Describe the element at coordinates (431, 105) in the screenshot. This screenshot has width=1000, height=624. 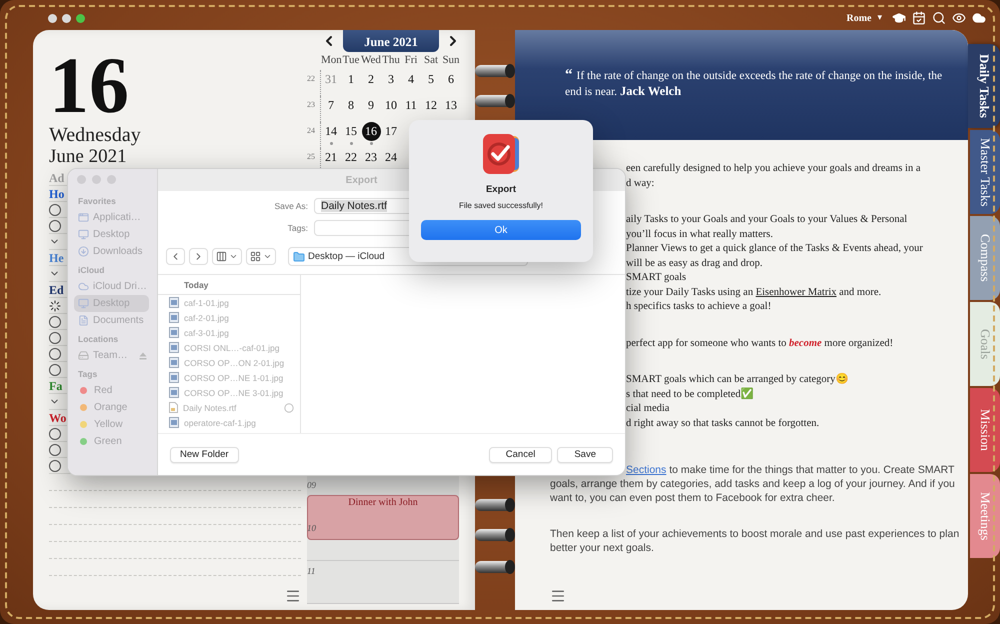
I see `calendar-day: 12` at that location.